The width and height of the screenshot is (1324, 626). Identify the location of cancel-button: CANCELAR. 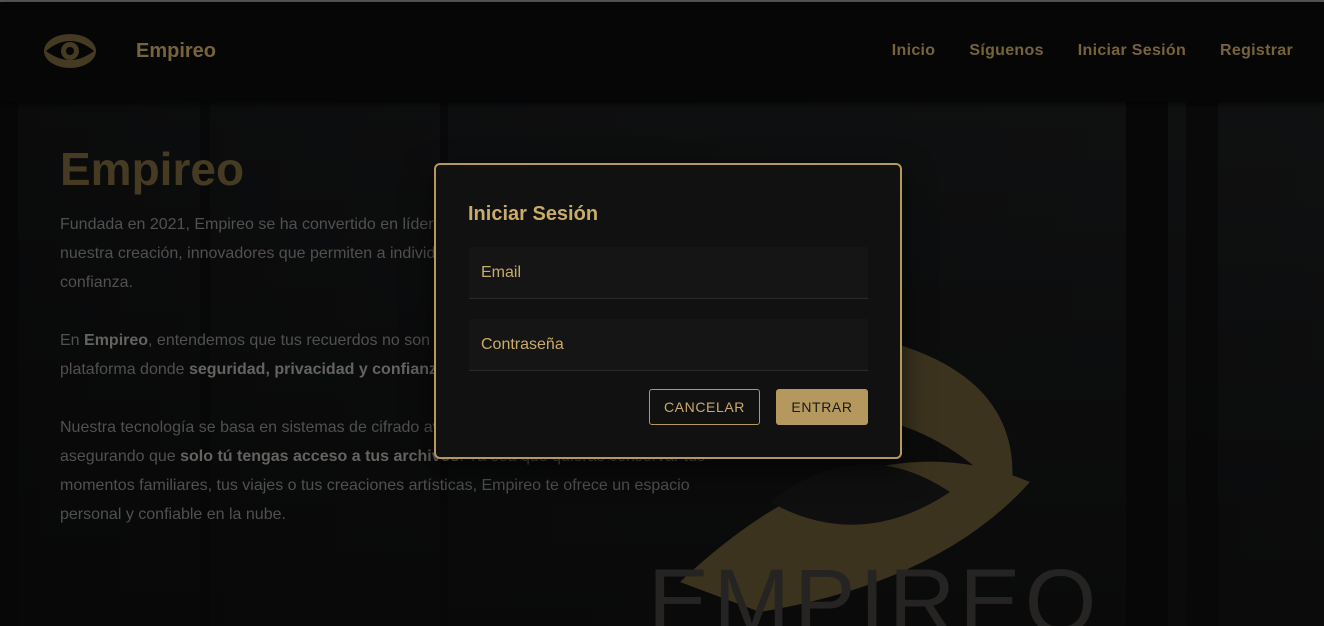
(704, 407).